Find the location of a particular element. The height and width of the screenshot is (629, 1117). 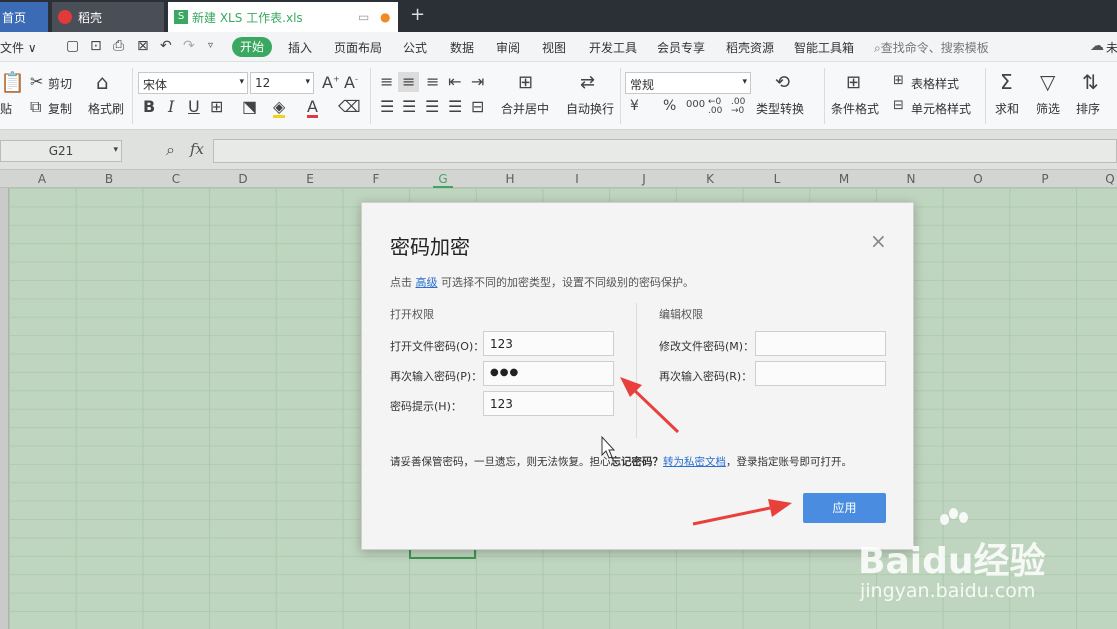

watermark-url: jingyan.baidu.com is located at coordinates (948, 591).